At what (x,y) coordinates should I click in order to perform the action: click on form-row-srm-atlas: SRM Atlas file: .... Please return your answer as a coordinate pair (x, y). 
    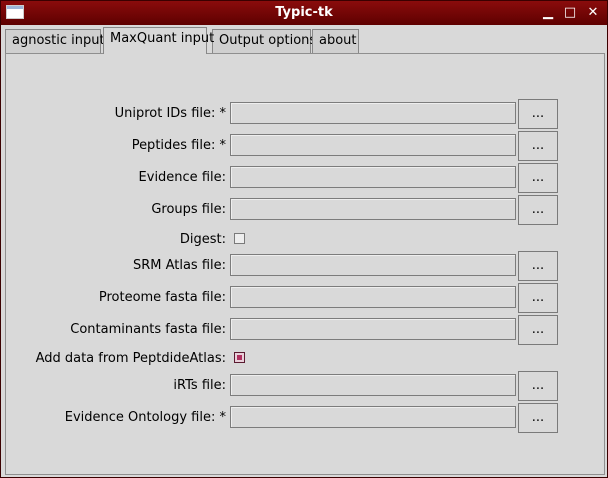
    Looking at the image, I should click on (306, 266).